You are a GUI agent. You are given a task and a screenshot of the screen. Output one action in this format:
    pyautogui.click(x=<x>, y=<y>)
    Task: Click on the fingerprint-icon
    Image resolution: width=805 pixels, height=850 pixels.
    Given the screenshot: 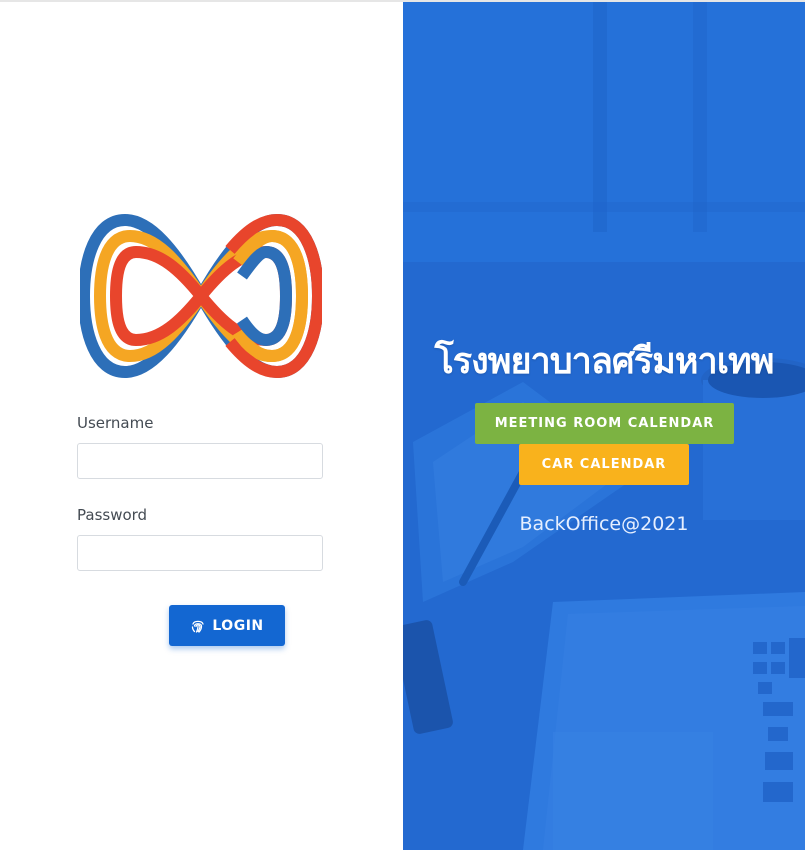 What is the action you would take?
    pyautogui.click(x=198, y=626)
    